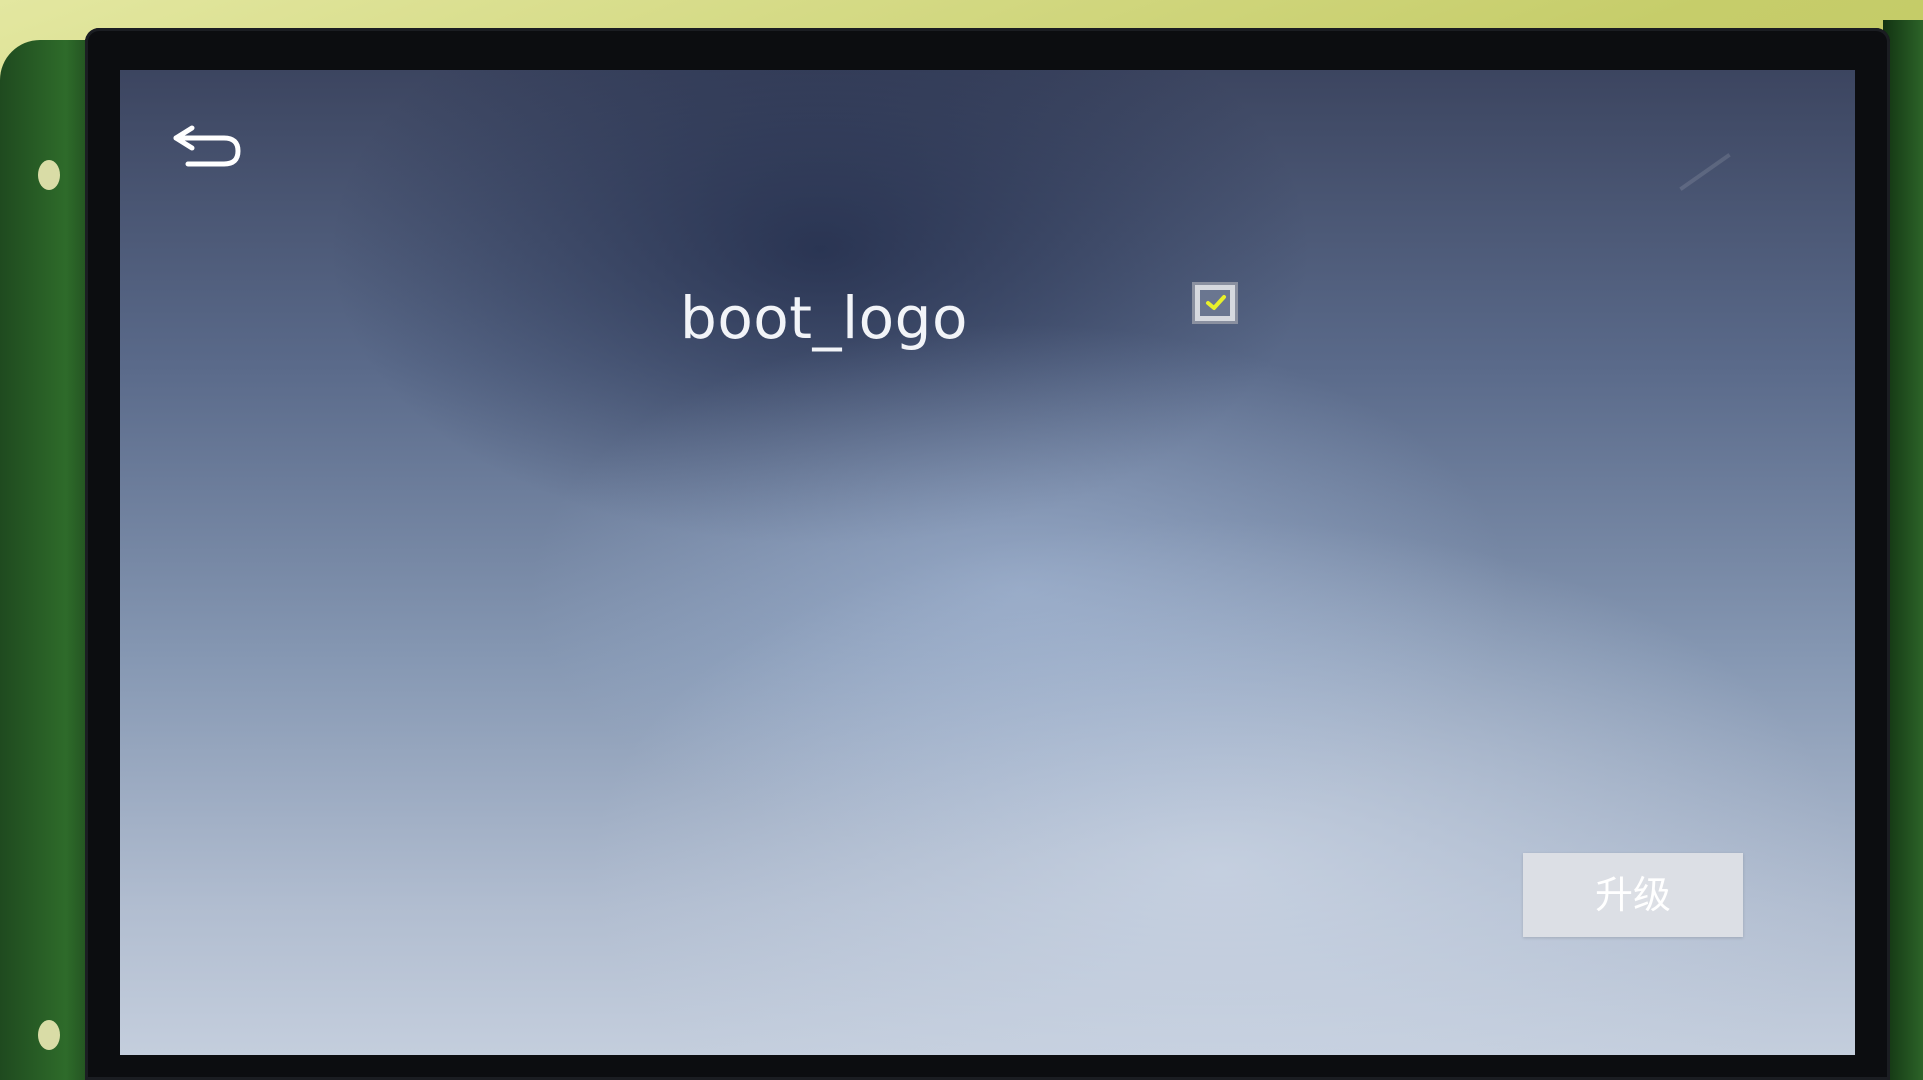 This screenshot has width=1923, height=1080. I want to click on boot-logo-checkbox, so click(1215, 303).